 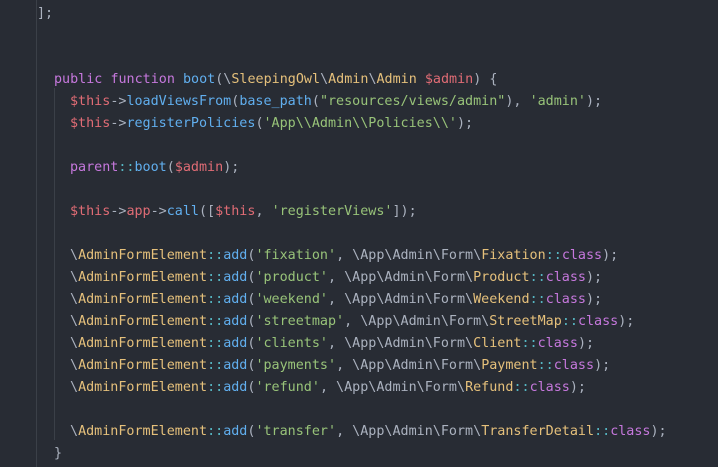 I want to click on code-line: parent::boot($admin);, so click(x=154, y=168).